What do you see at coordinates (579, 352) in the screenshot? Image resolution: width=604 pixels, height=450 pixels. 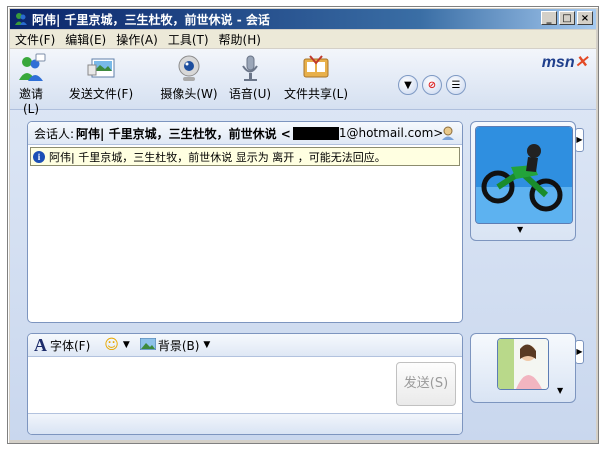 I see `collapse-my-picture-button: ▶` at bounding box center [579, 352].